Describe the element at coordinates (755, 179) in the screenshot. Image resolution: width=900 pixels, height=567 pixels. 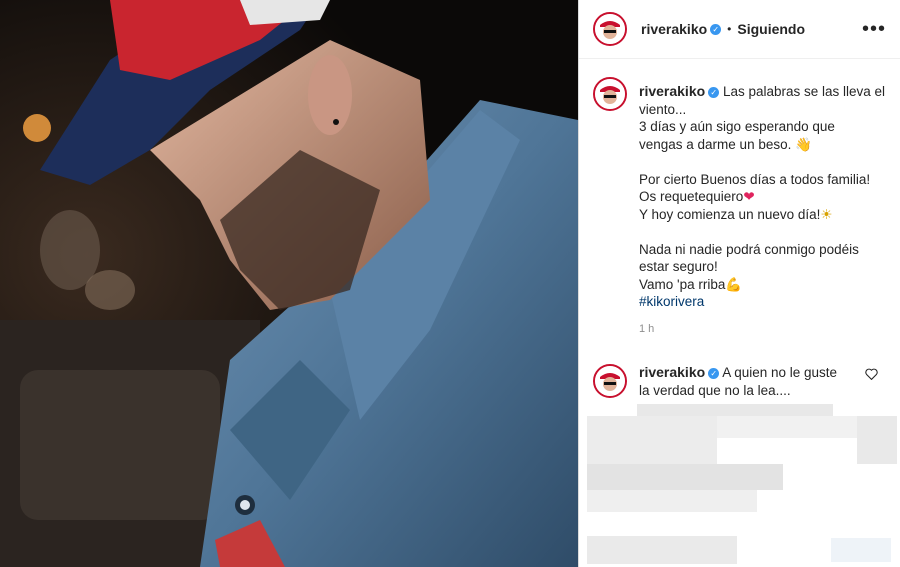
I see `caption-line: Por cierto Buenos días a todos familia!` at that location.